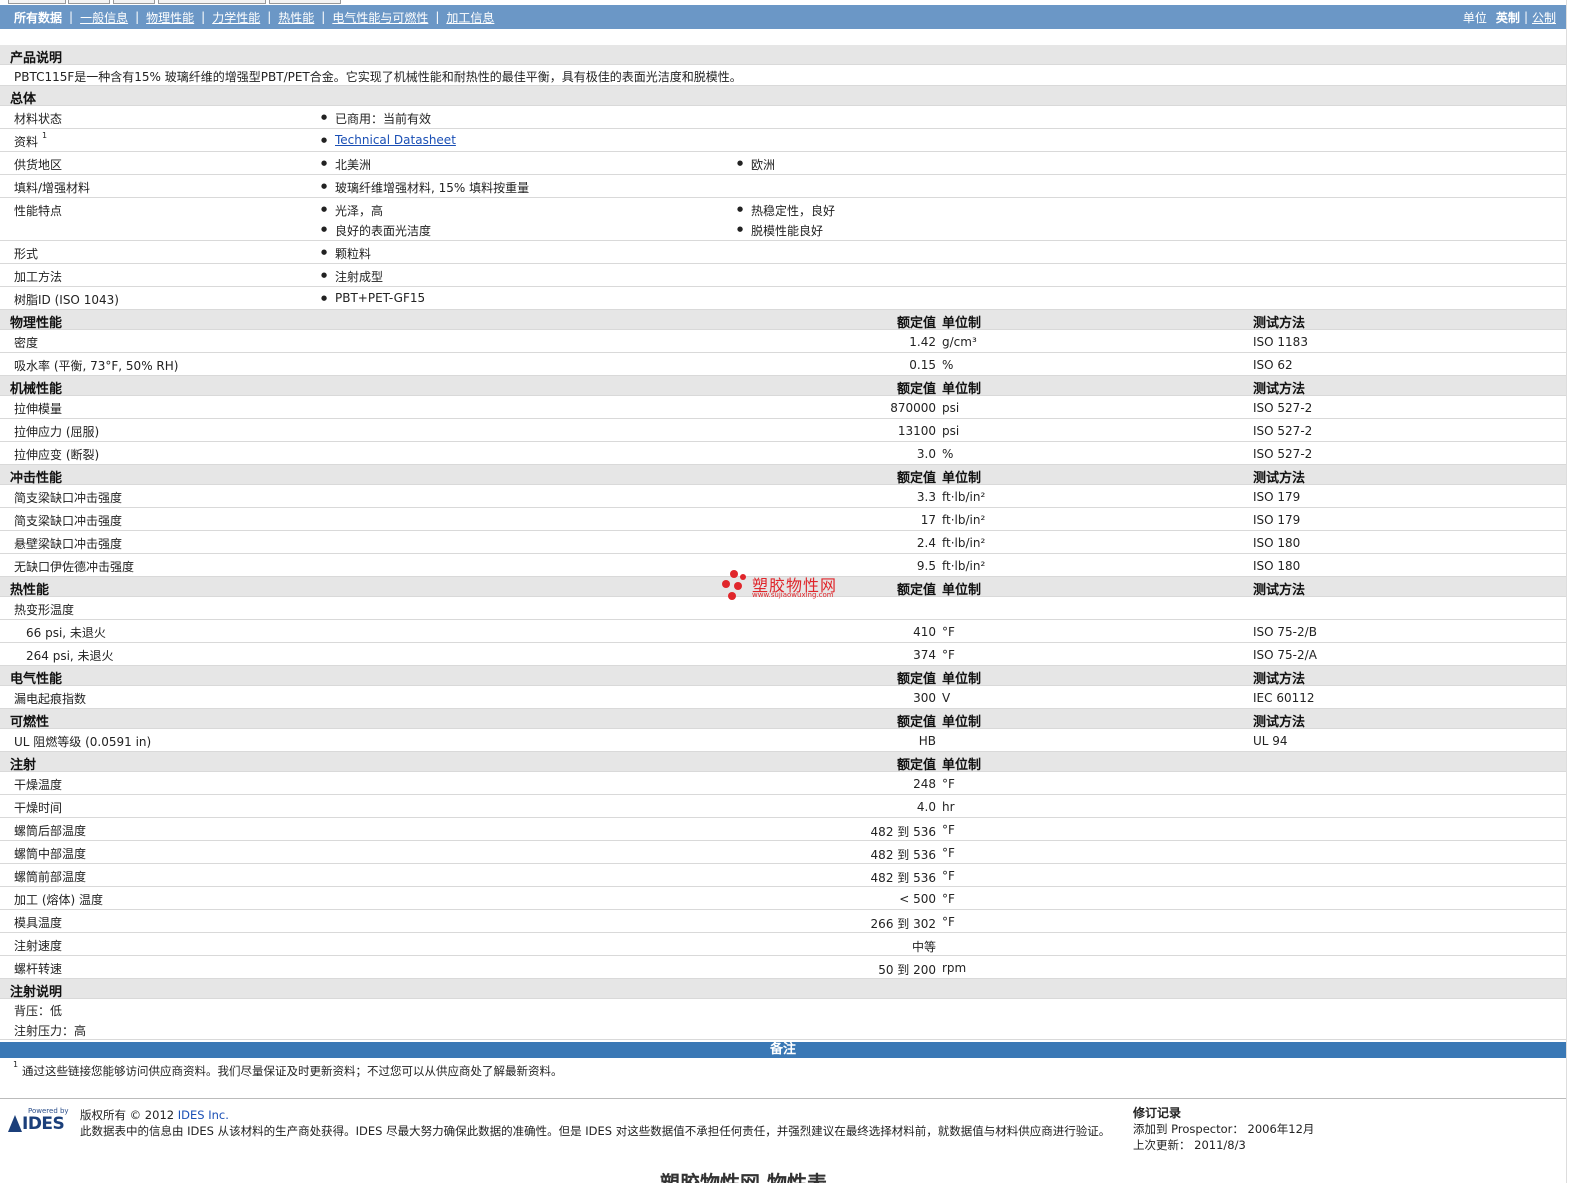  What do you see at coordinates (50, 877) in the screenshot?
I see `property-label: 螺筒前部温度` at bounding box center [50, 877].